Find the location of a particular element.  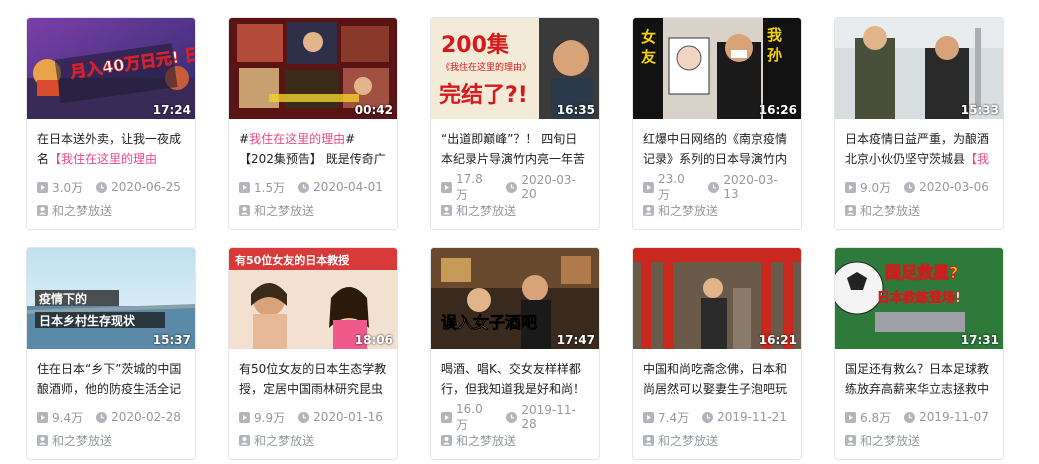

svg-text: 误入女子酒吧 is located at coordinates (489, 322).